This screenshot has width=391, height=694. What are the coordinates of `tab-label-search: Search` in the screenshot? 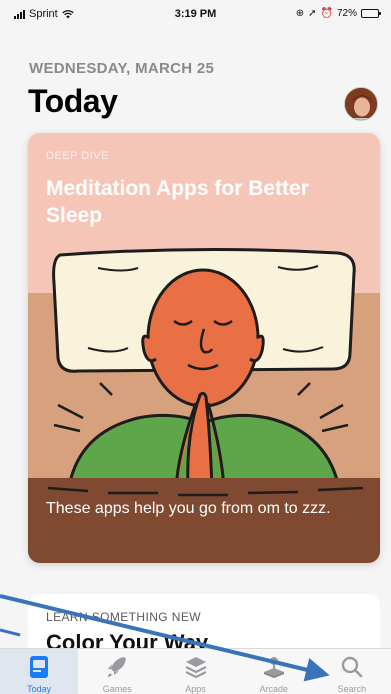 It's located at (352, 689).